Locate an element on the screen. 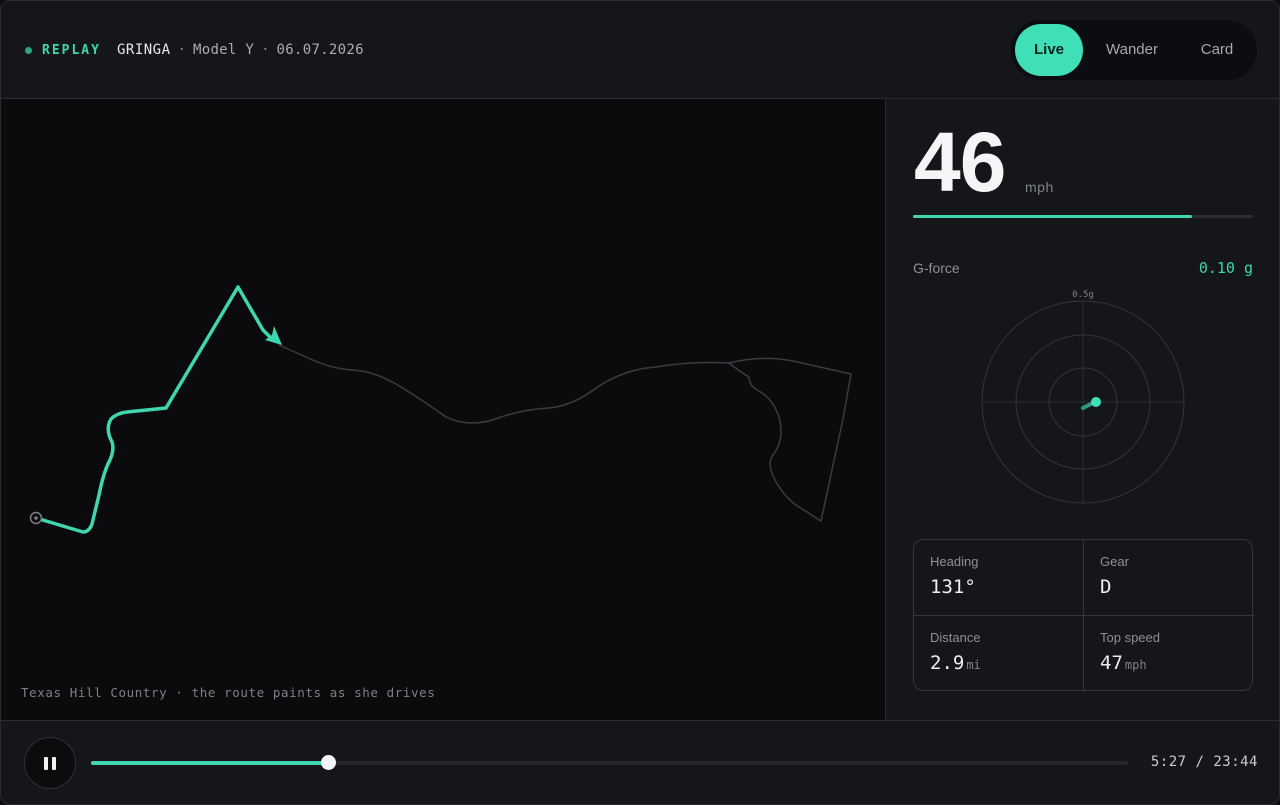  playback-time: 5:27 / 23:44 is located at coordinates (1204, 762).